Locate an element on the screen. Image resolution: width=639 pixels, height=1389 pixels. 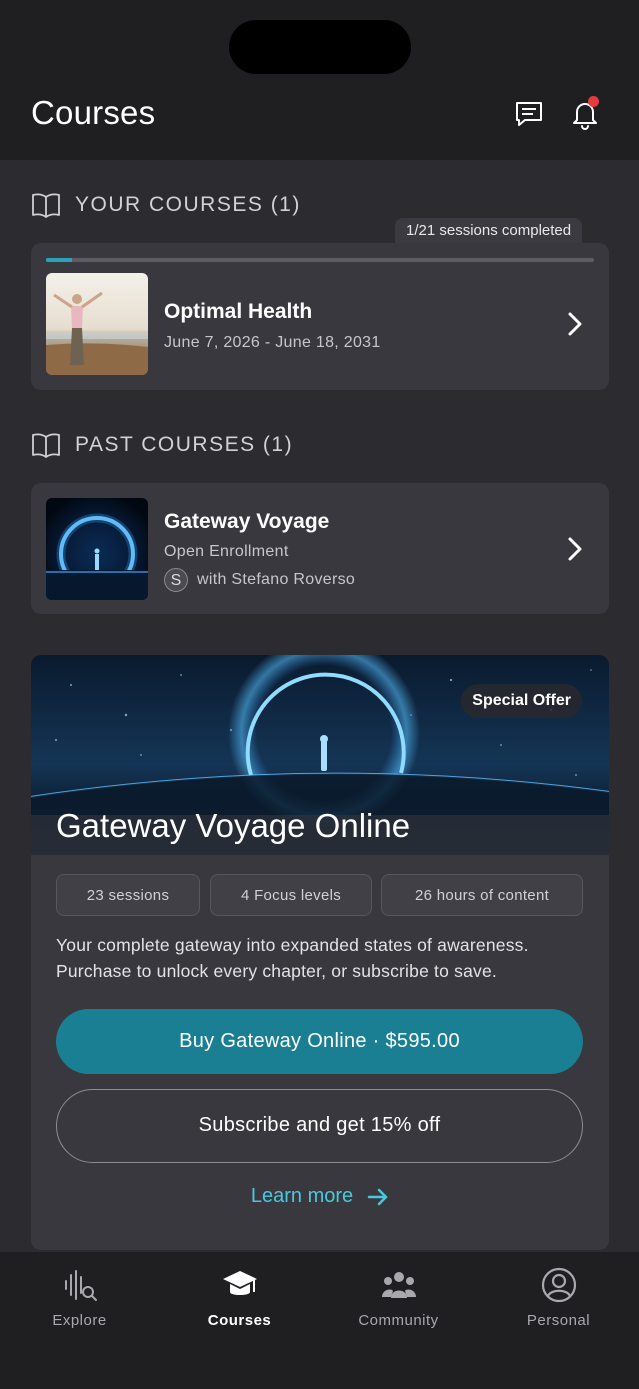
course-instructor: with Stefano Roverso is located at coordinates (276, 579).